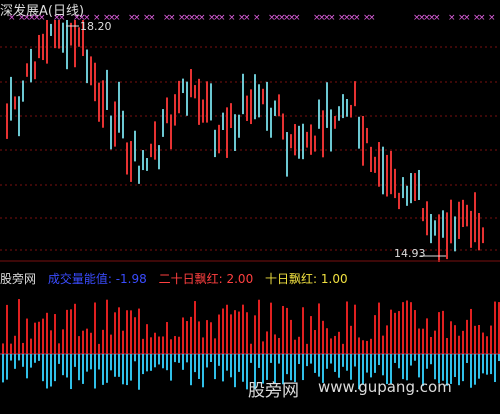 This screenshot has height=414, width=500. I want to click on legend-20day-red: 二十日飘红: 2.00, so click(206, 279).